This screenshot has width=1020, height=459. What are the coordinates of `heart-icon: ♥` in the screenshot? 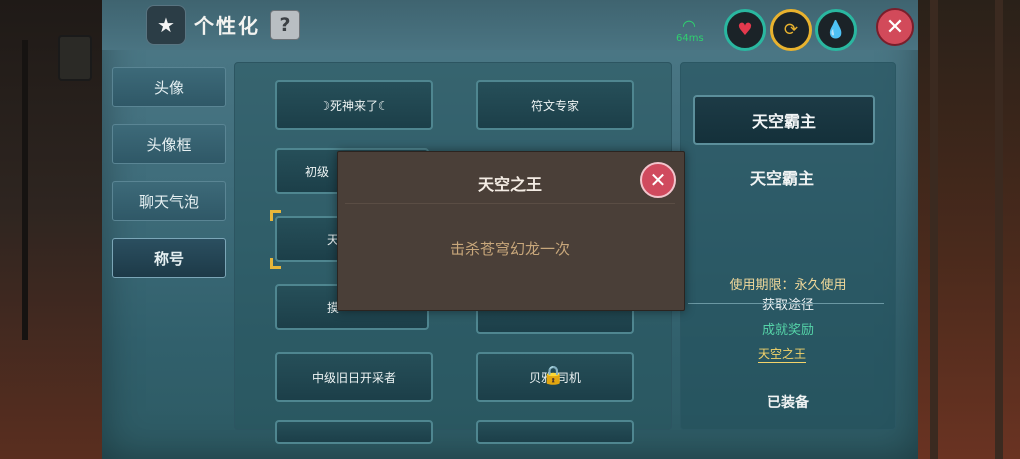 It's located at (745, 30).